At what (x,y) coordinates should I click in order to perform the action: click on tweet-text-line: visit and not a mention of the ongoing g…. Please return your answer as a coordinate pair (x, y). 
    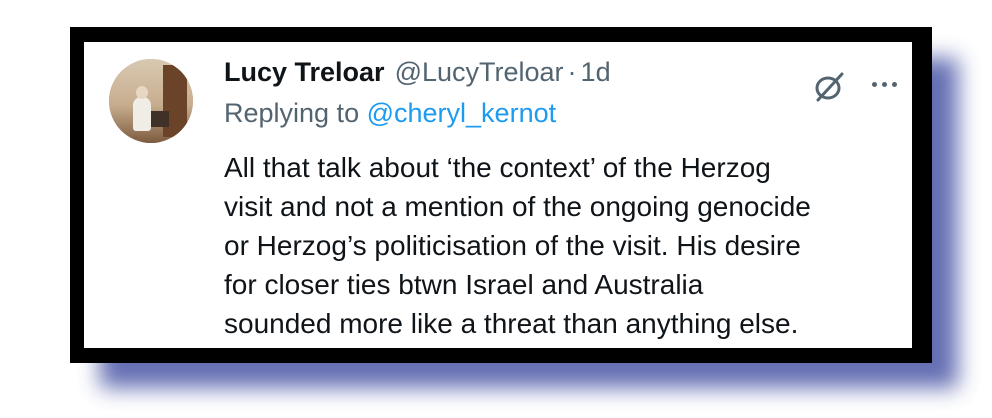
    Looking at the image, I should click on (517, 206).